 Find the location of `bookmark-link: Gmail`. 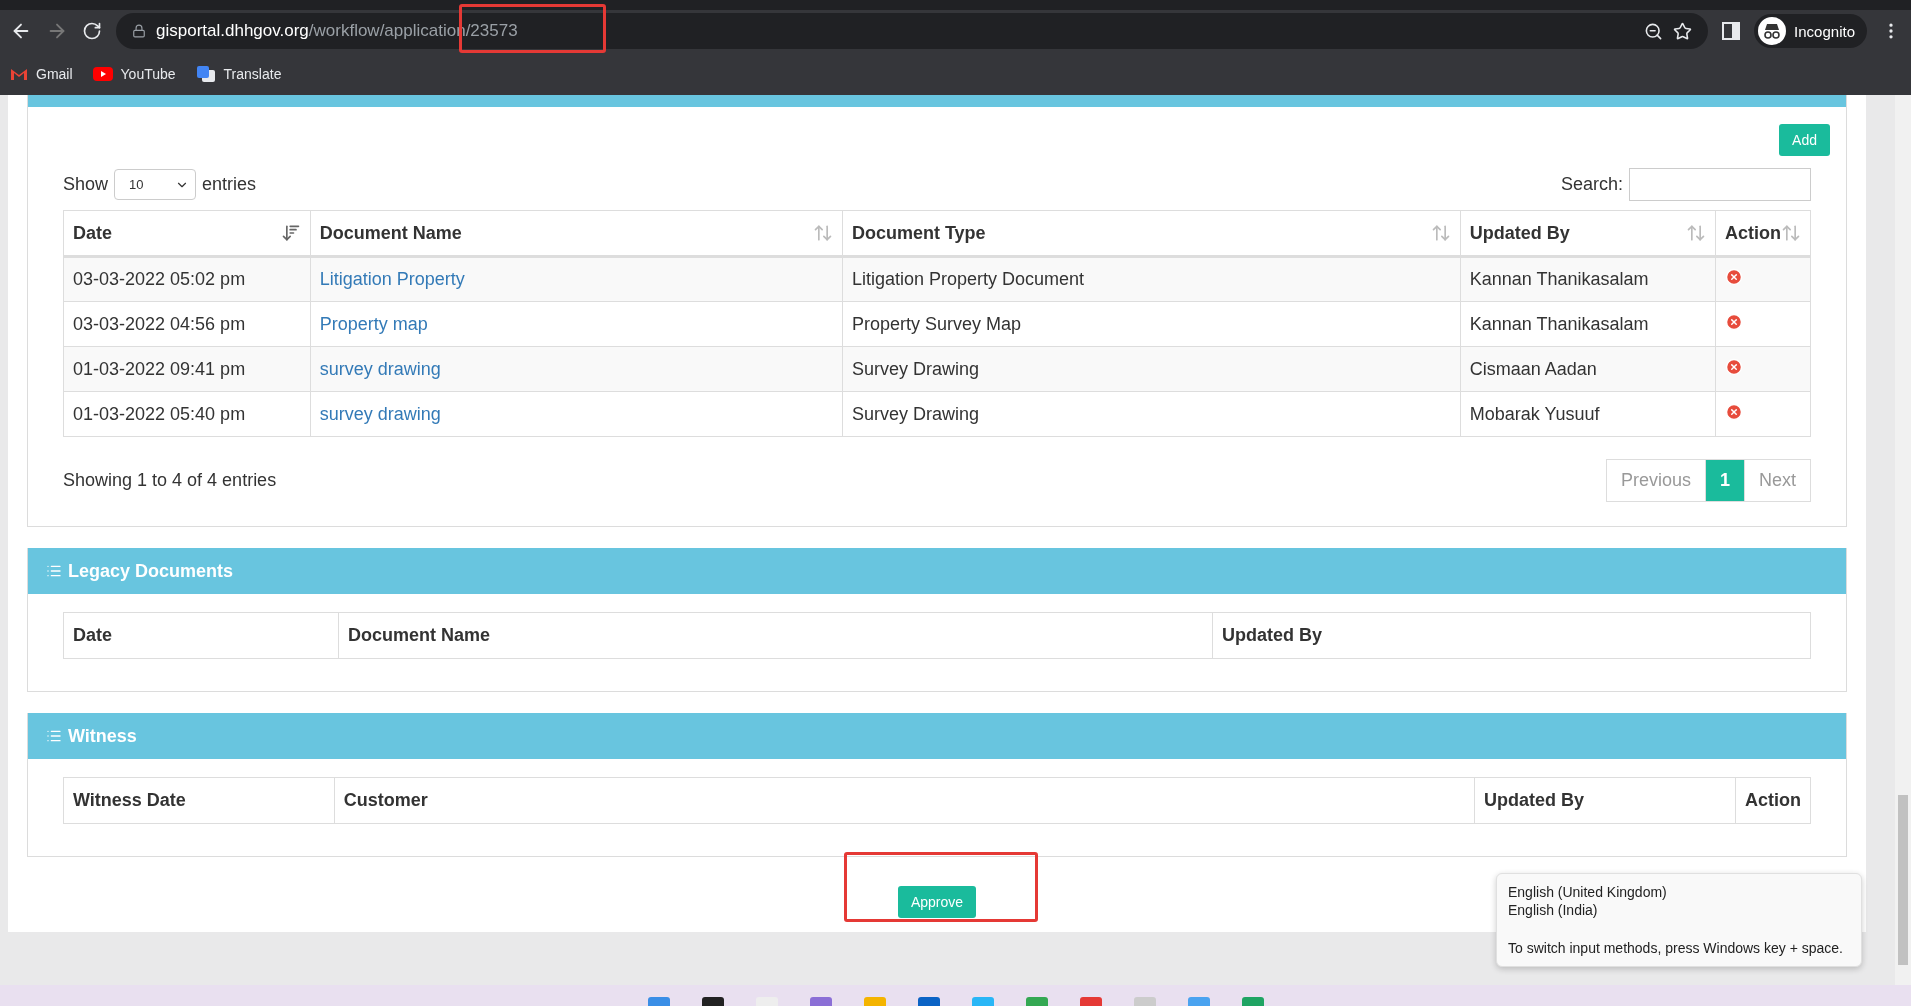

bookmark-link: Gmail is located at coordinates (41, 73).